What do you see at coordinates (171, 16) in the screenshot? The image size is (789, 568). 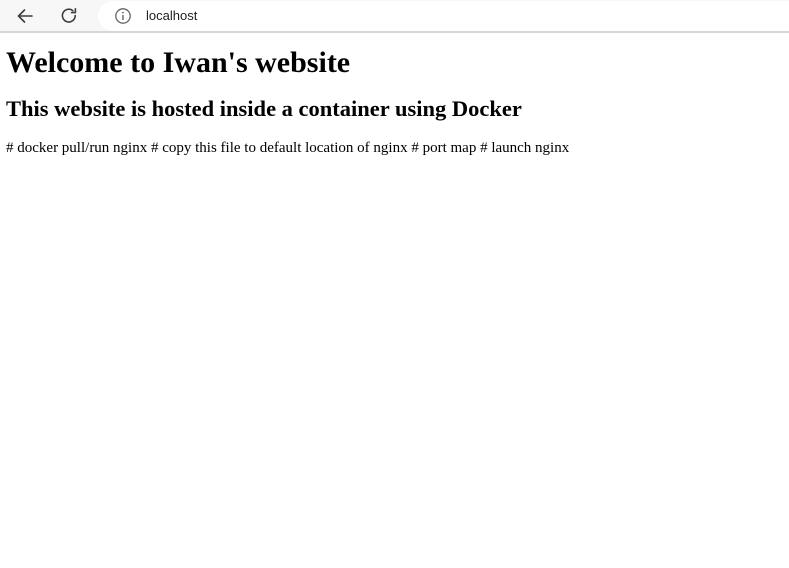 I see `url-text: localhost` at bounding box center [171, 16].